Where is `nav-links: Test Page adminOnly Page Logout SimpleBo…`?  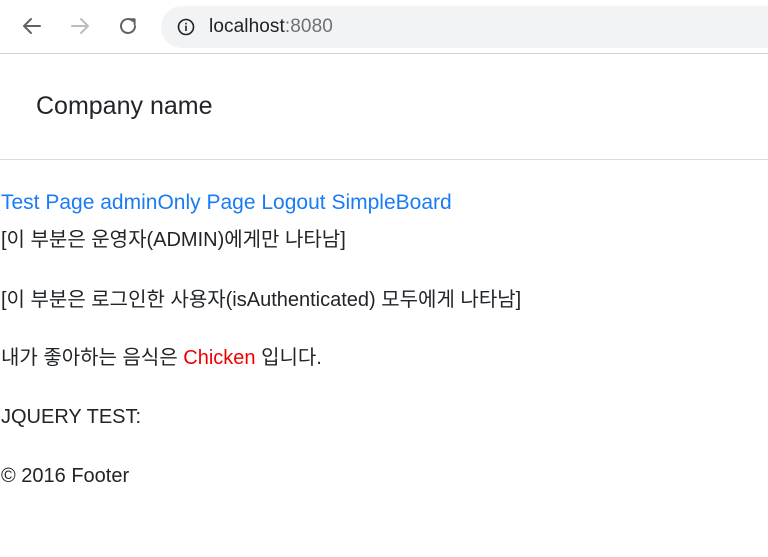 nav-links: Test Page adminOnly Page Logout SimpleBo… is located at coordinates (226, 203).